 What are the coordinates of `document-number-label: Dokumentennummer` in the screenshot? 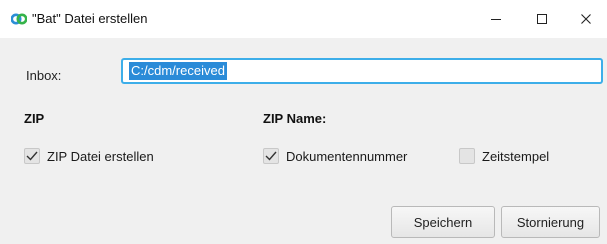 It's located at (347, 156).